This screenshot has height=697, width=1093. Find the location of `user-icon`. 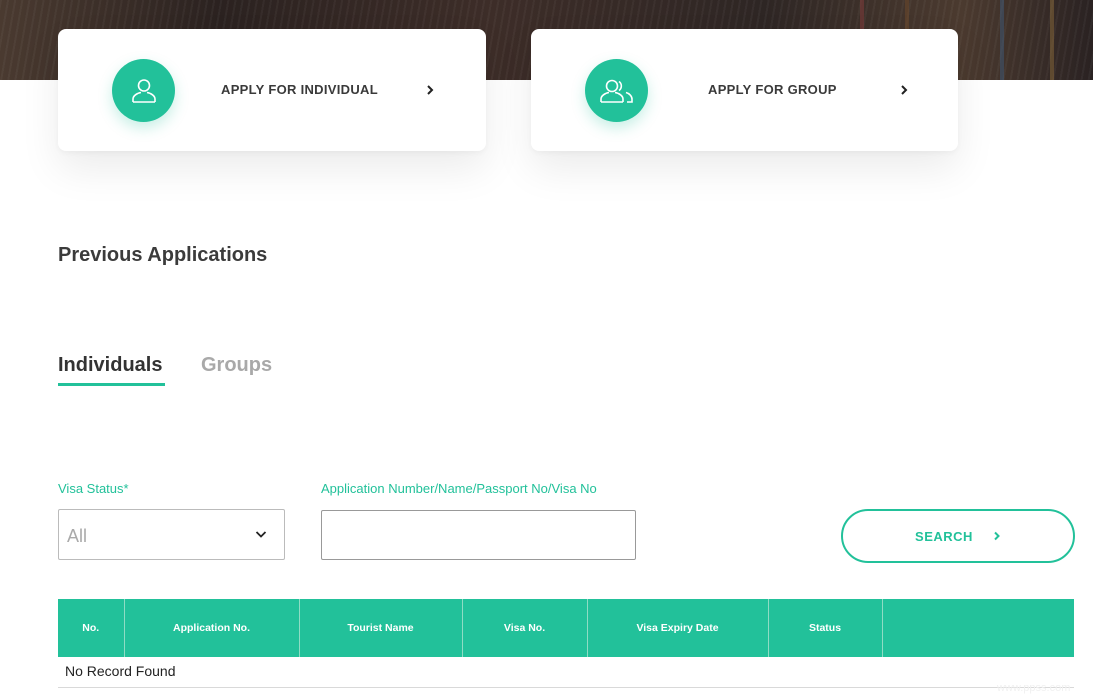

user-icon is located at coordinates (143, 90).